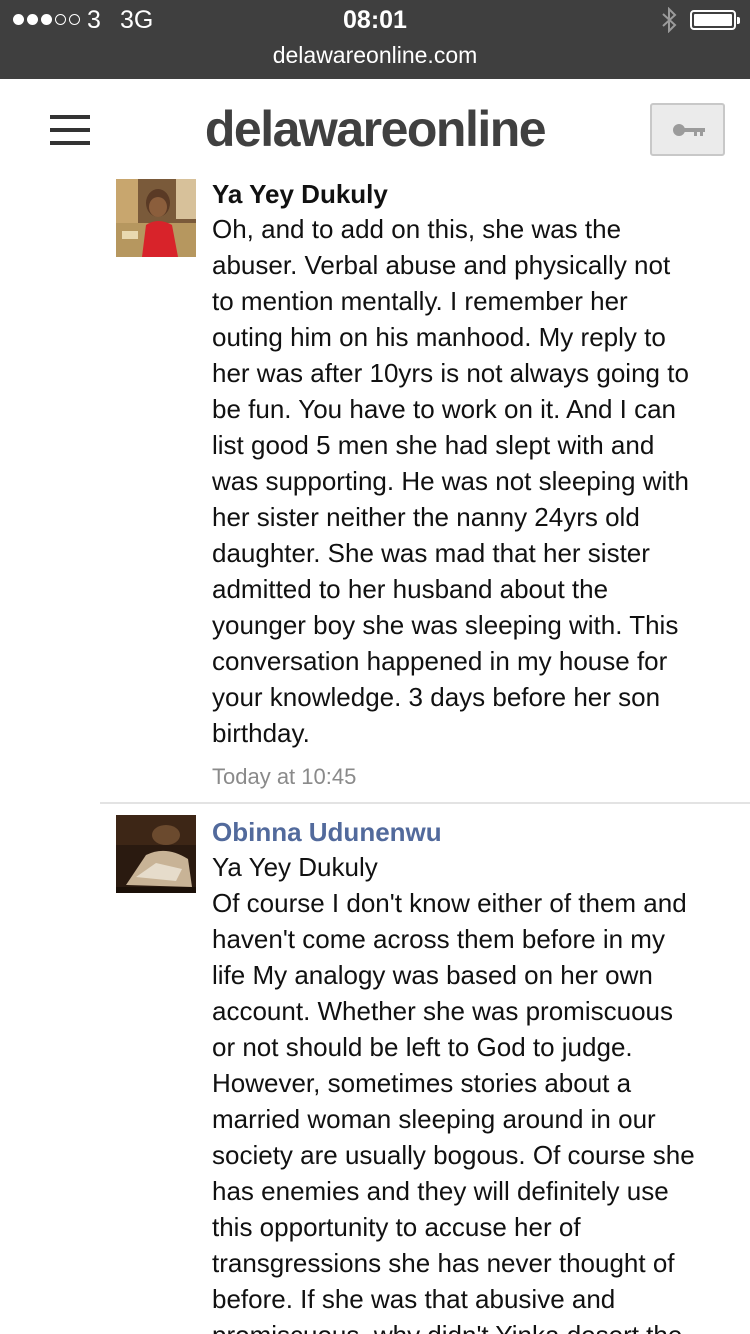 The width and height of the screenshot is (750, 1334). Describe the element at coordinates (445, 625) in the screenshot. I see `comment-text-line: younger boy she was sleeping with. This` at that location.